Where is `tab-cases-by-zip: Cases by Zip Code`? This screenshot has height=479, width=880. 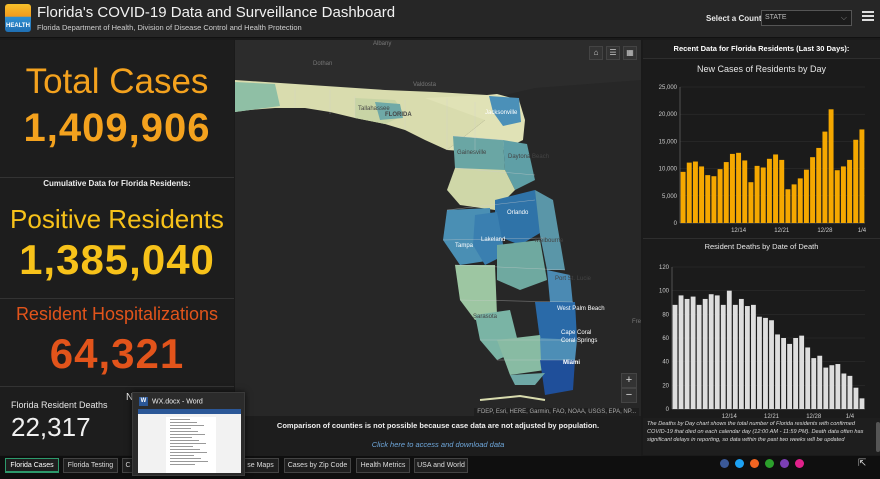 tab-cases-by-zip: Cases by Zip Code is located at coordinates (317, 465).